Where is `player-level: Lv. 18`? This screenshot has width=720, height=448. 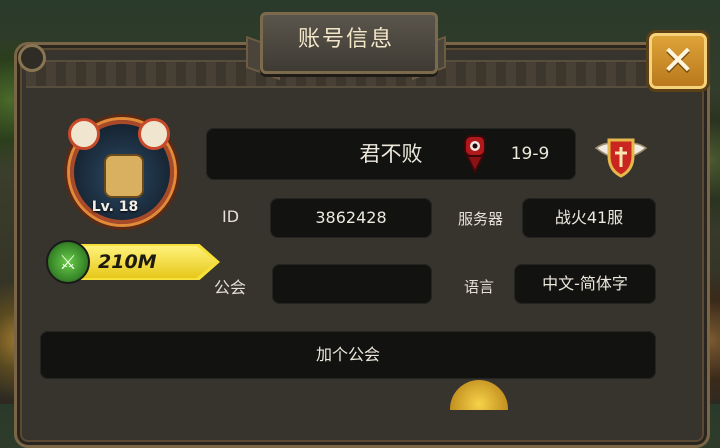
player-level: Lv. 18 is located at coordinates (115, 207).